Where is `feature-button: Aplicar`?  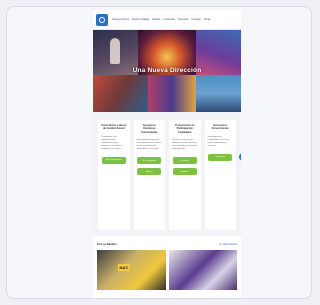 feature-button: Aplicar is located at coordinates (149, 172).